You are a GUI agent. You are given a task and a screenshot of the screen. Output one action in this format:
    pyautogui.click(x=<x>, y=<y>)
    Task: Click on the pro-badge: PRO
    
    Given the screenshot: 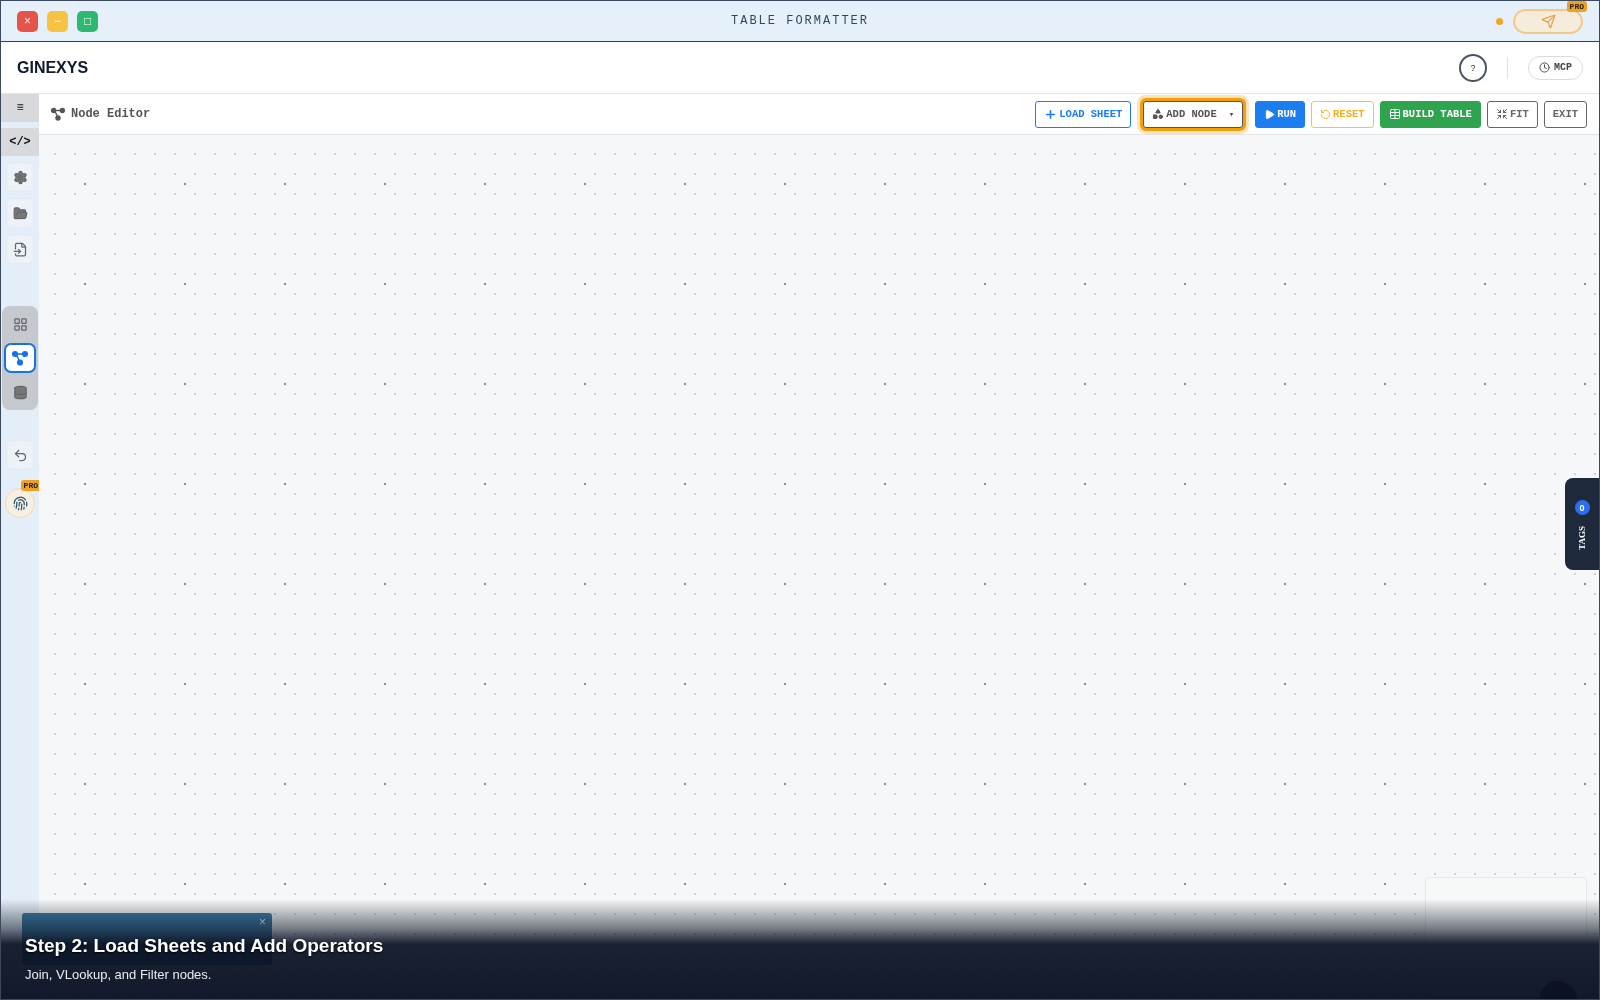 What is the action you would take?
    pyautogui.click(x=1576, y=6)
    